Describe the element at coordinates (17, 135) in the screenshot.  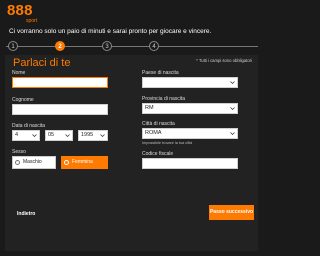
I see `dob-day-value: 4` at that location.